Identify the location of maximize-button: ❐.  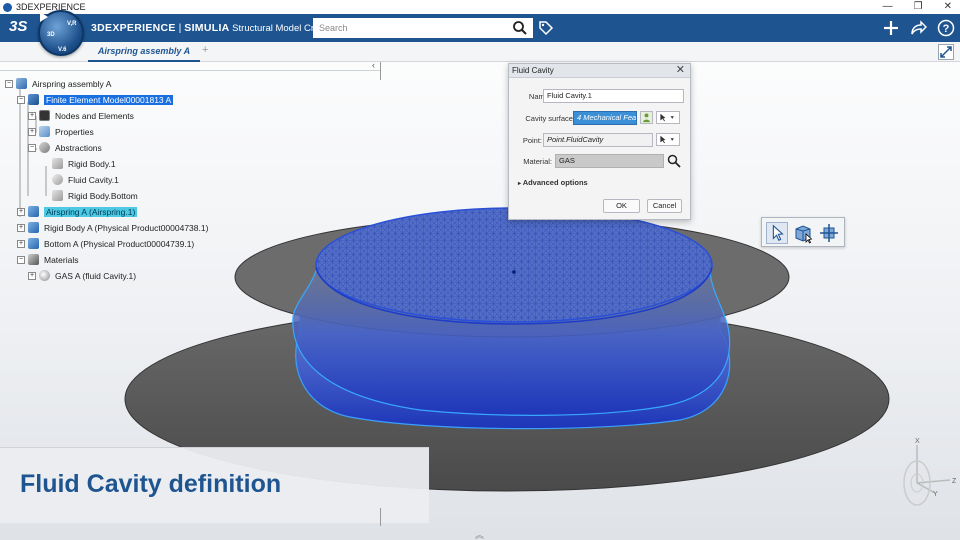
(918, 7).